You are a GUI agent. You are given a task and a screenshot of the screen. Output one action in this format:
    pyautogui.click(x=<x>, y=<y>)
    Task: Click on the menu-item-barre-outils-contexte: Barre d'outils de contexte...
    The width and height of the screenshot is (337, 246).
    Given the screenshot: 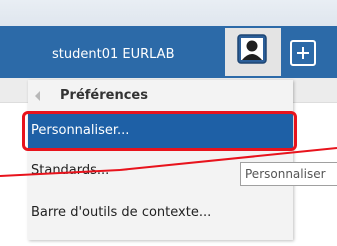 What is the action you would take?
    pyautogui.click(x=160, y=215)
    